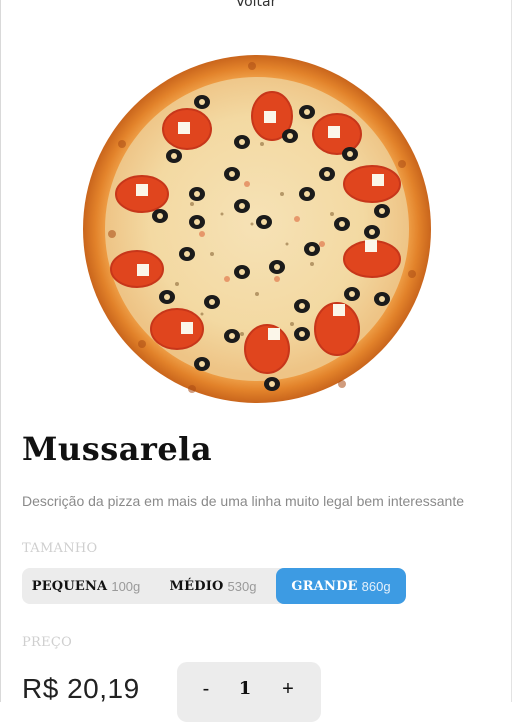  I want to click on size-option-weight: 530g, so click(242, 586).